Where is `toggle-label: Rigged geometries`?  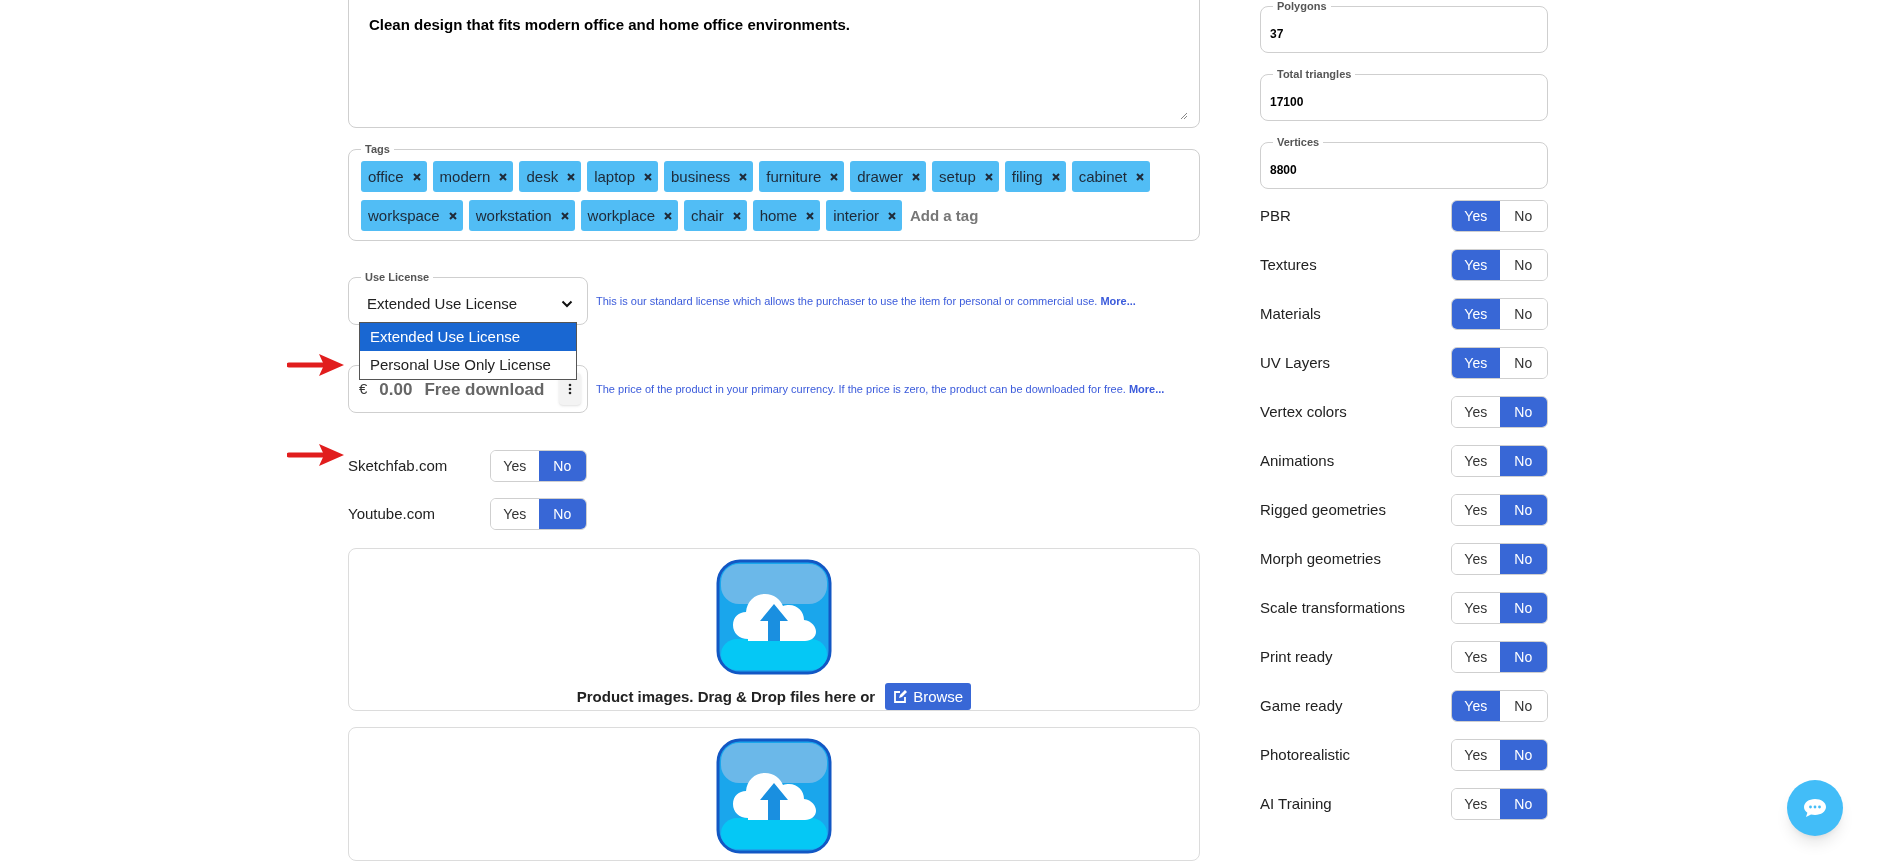 toggle-label: Rigged geometries is located at coordinates (1323, 509).